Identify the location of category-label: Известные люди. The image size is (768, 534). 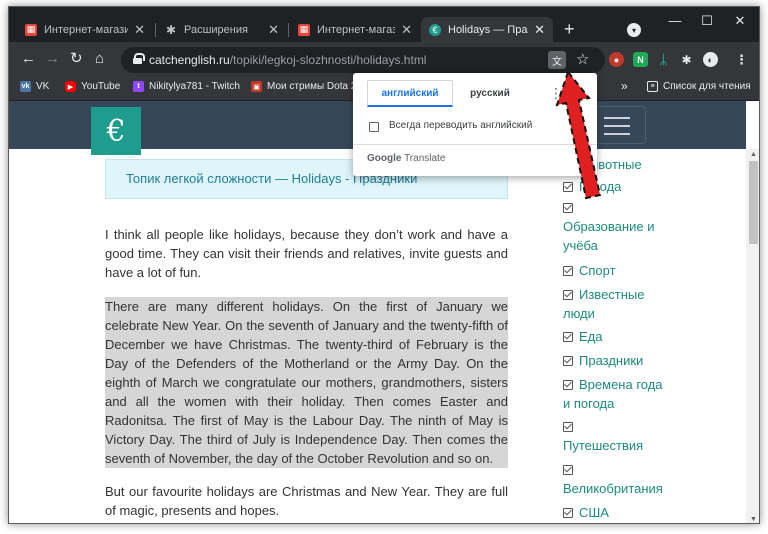
(604, 304).